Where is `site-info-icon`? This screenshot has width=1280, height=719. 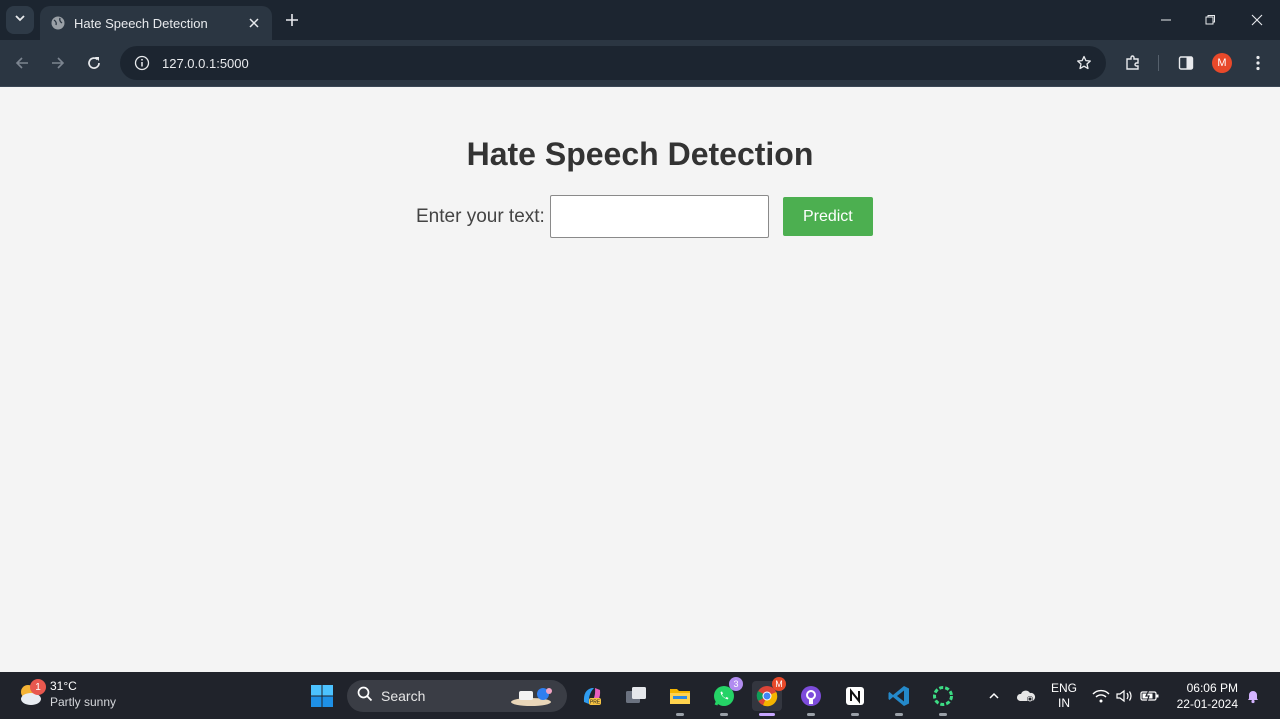 site-info-icon is located at coordinates (142, 63).